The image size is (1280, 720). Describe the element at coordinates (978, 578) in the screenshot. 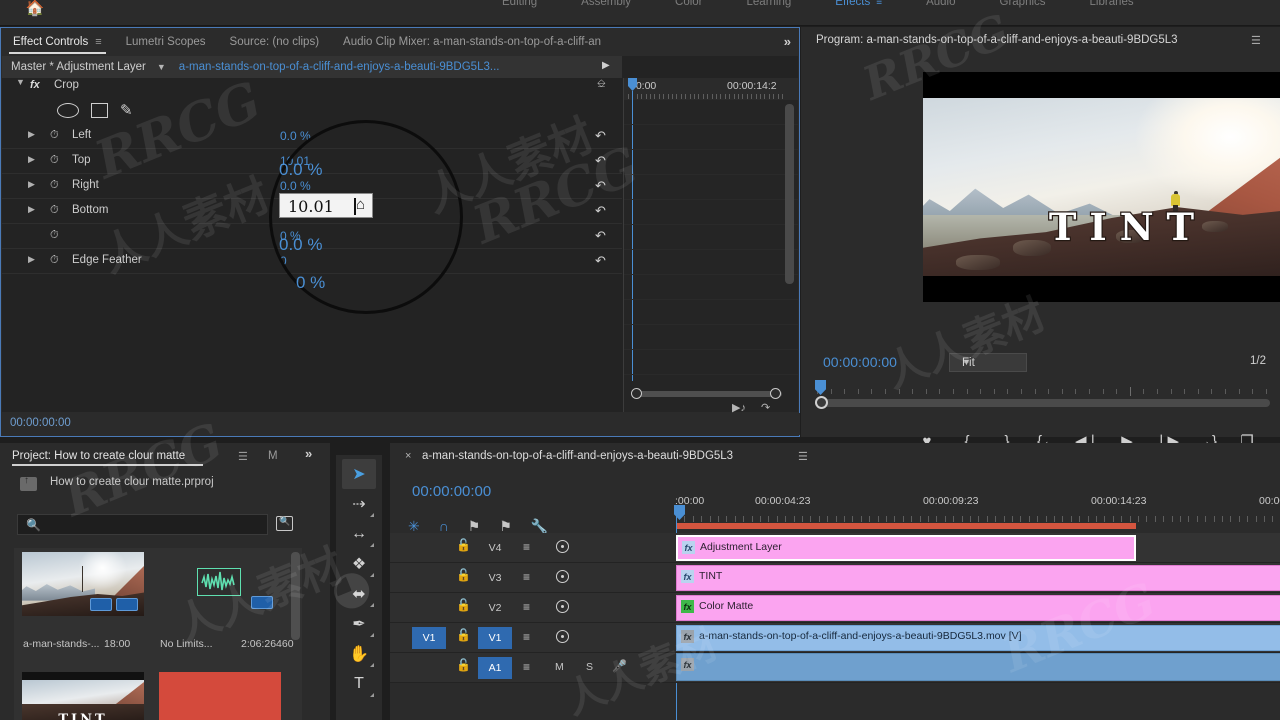

I see `timeline-clip: fx TINT` at that location.